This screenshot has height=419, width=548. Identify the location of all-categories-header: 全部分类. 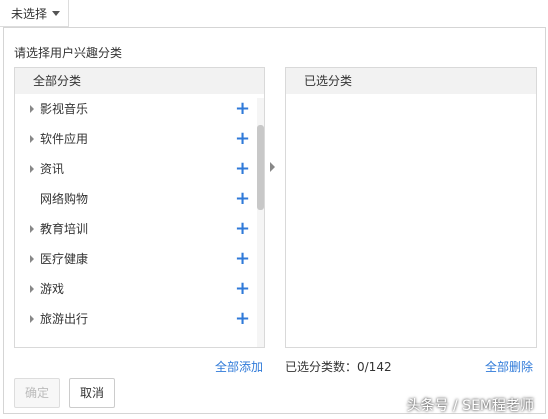
(139, 81).